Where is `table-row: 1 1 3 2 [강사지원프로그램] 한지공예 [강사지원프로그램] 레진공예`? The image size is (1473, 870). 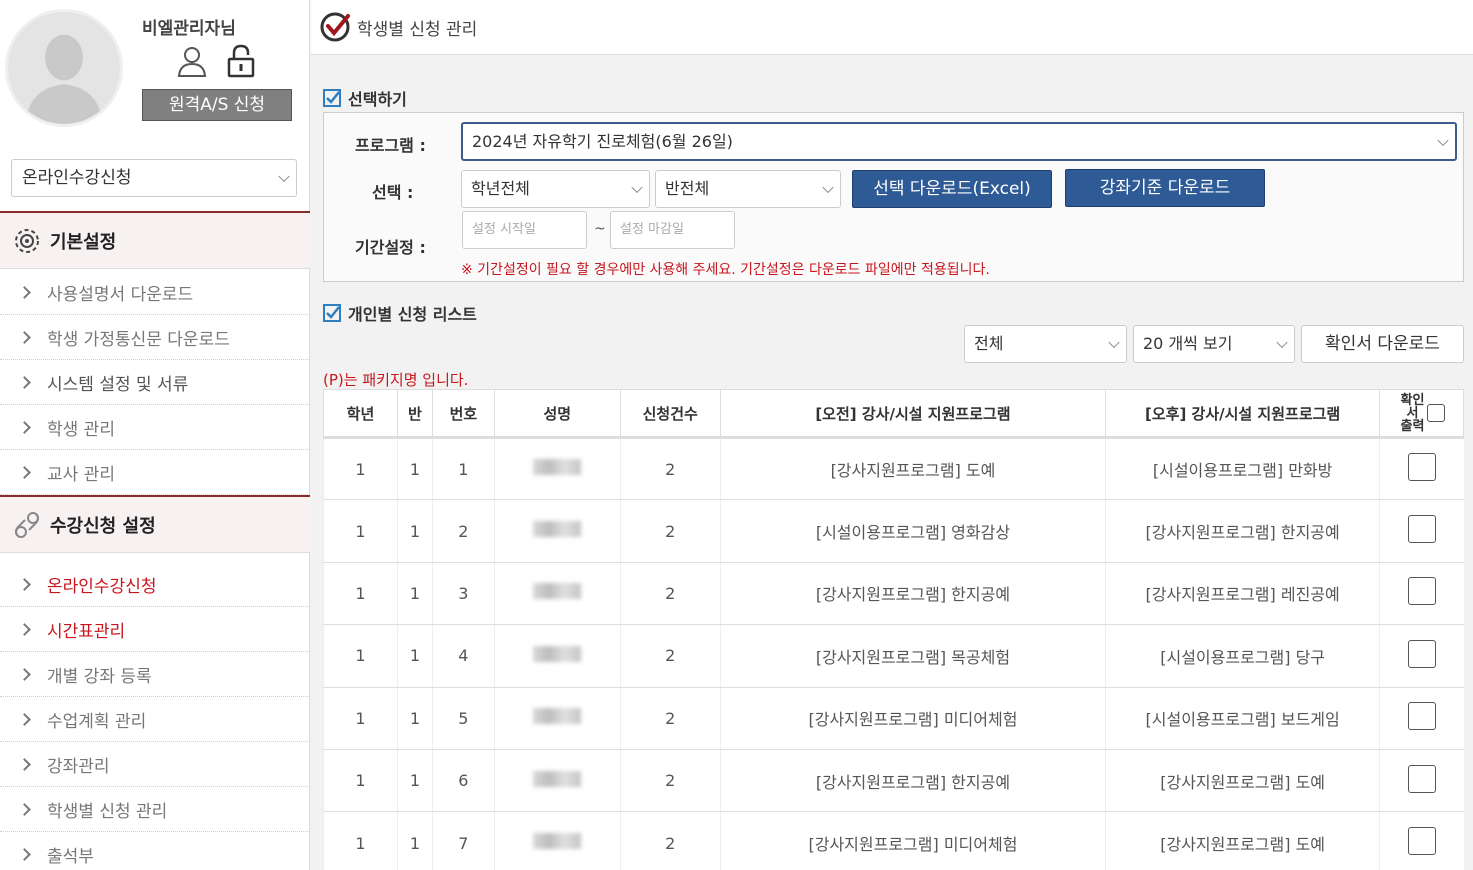 table-row: 1 1 3 2 [강사지원프로그램] 한지공예 [강사지원프로그램] 레진공예 is located at coordinates (893, 594).